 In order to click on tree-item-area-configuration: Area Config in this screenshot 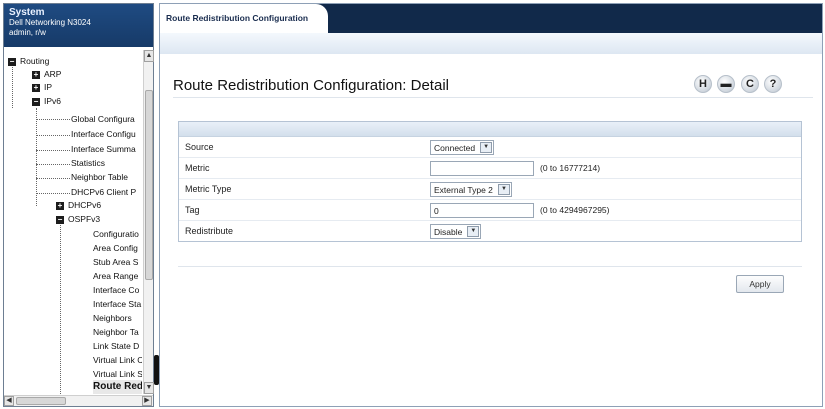, I will do `click(115, 248)`.